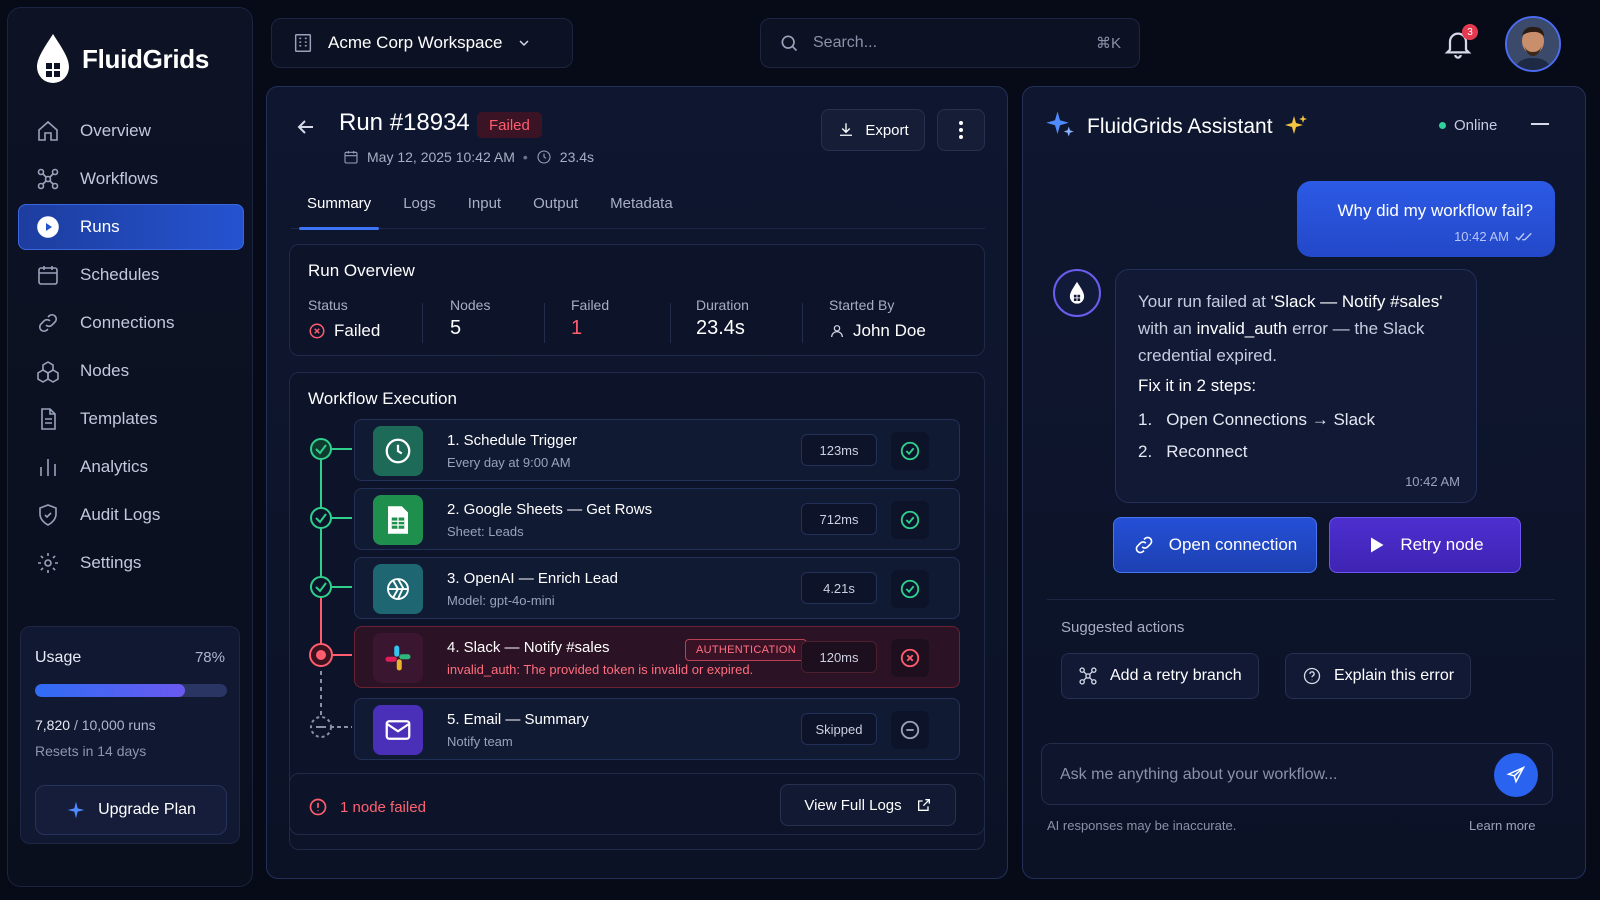 The width and height of the screenshot is (1600, 900). I want to click on run-duration: 23.4s, so click(577, 157).